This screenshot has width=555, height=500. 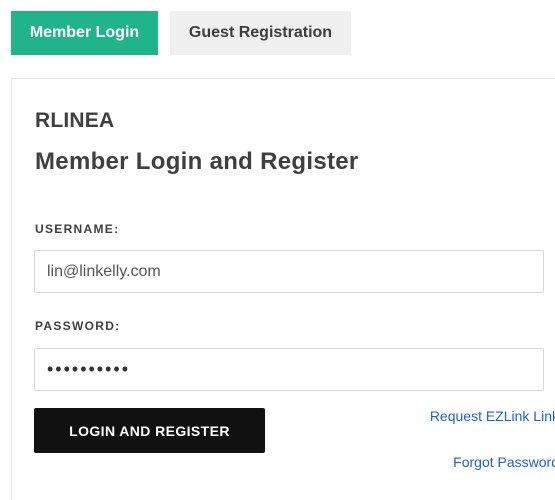 I want to click on login-and-register-button: LOGIN AND REGISTER, so click(x=149, y=430).